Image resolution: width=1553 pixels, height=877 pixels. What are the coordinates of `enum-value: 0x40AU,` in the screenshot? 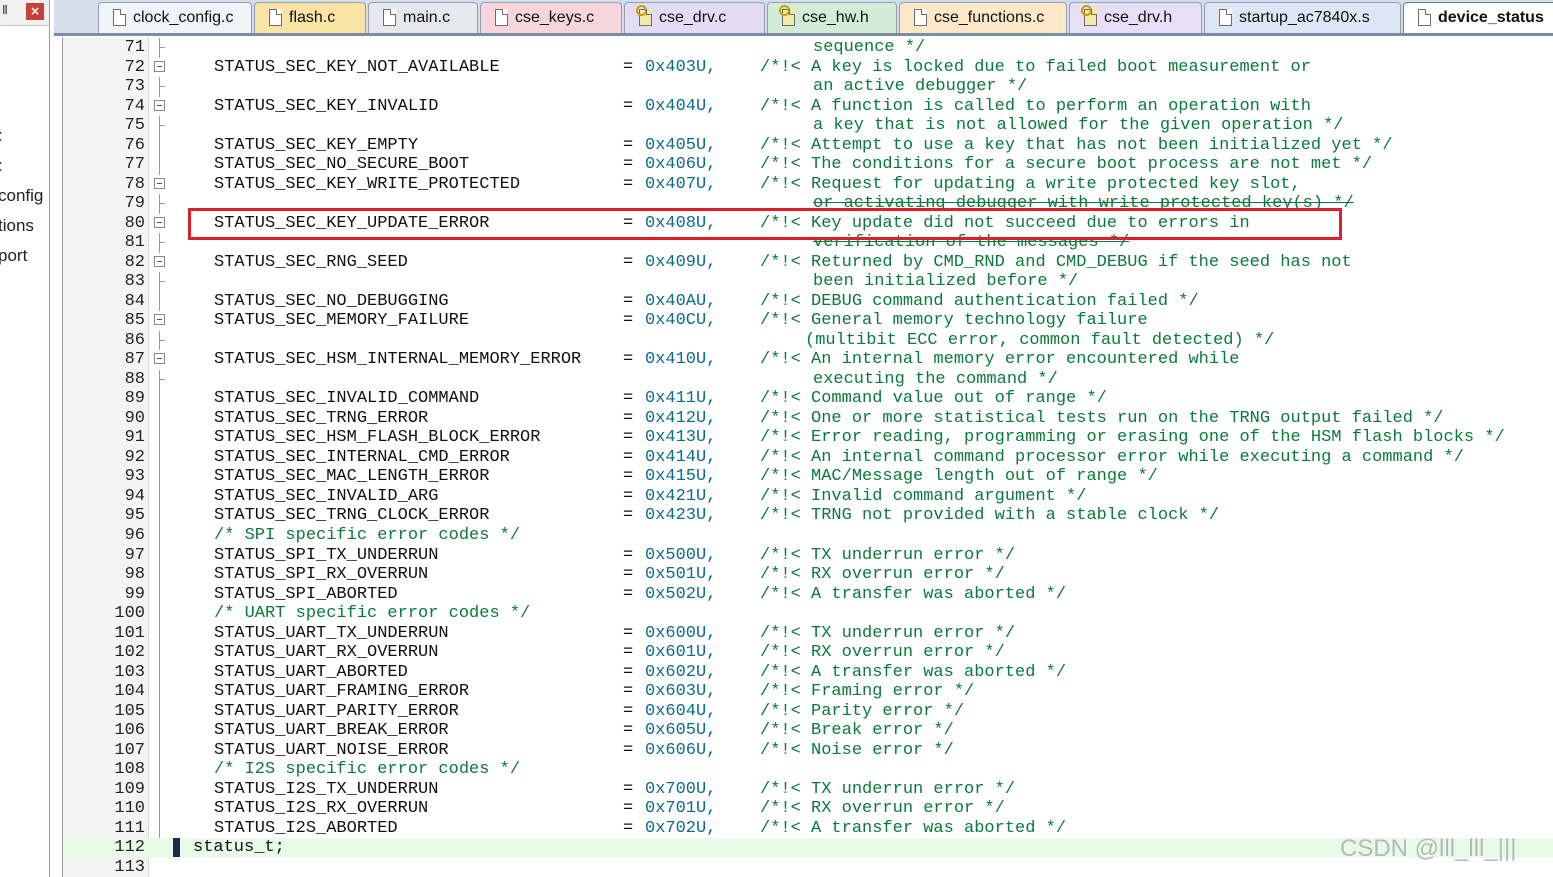 It's located at (681, 301).